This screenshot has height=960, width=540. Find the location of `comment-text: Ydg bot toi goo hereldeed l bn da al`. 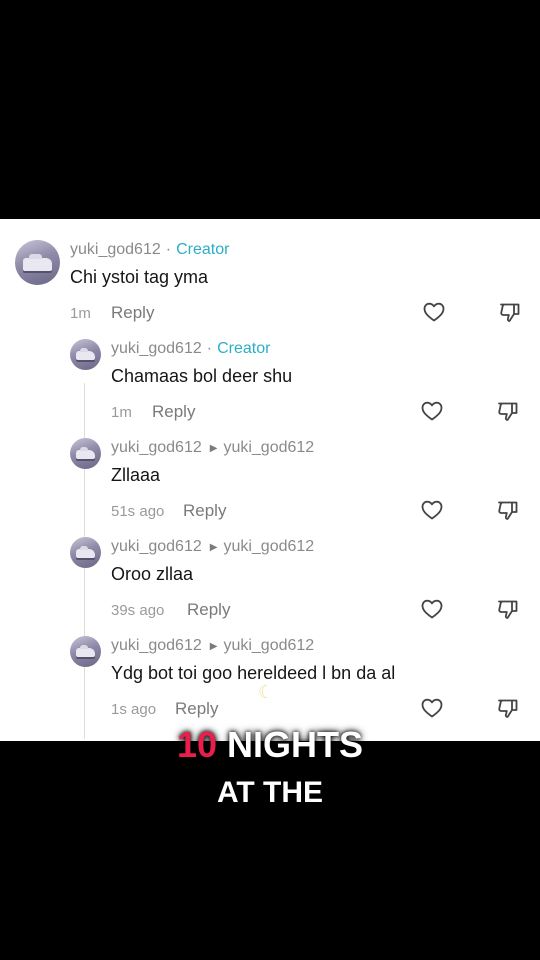

comment-text: Ydg bot toi goo hereldeed l bn da al is located at coordinates (253, 673).